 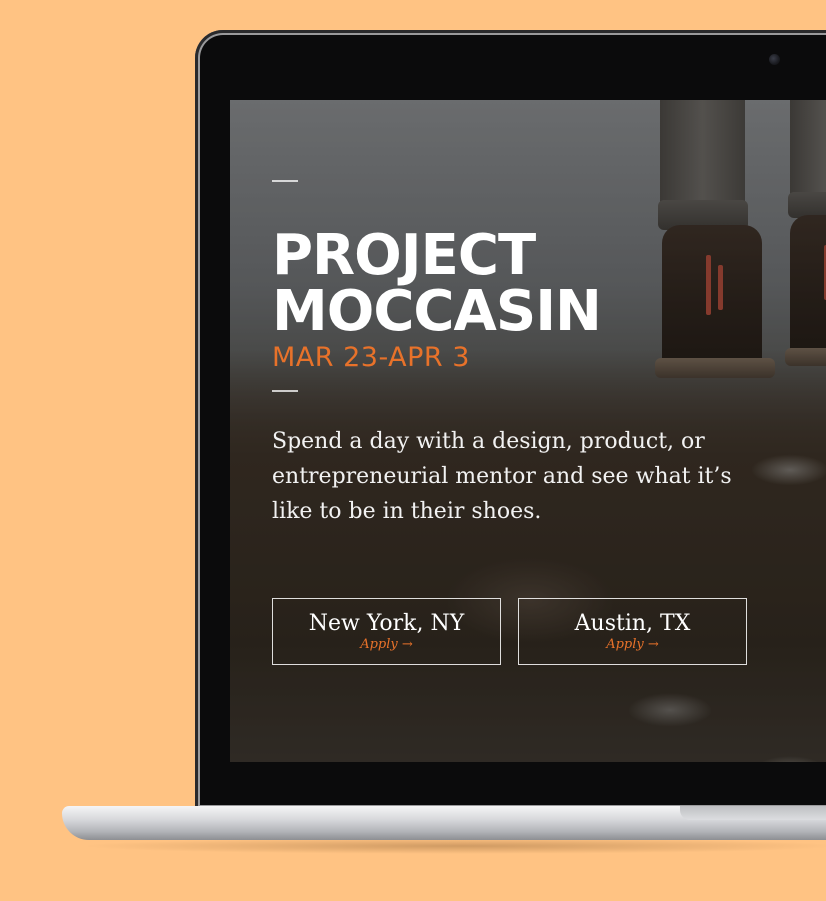 What do you see at coordinates (632, 623) in the screenshot?
I see `city-label: Austin, TX` at bounding box center [632, 623].